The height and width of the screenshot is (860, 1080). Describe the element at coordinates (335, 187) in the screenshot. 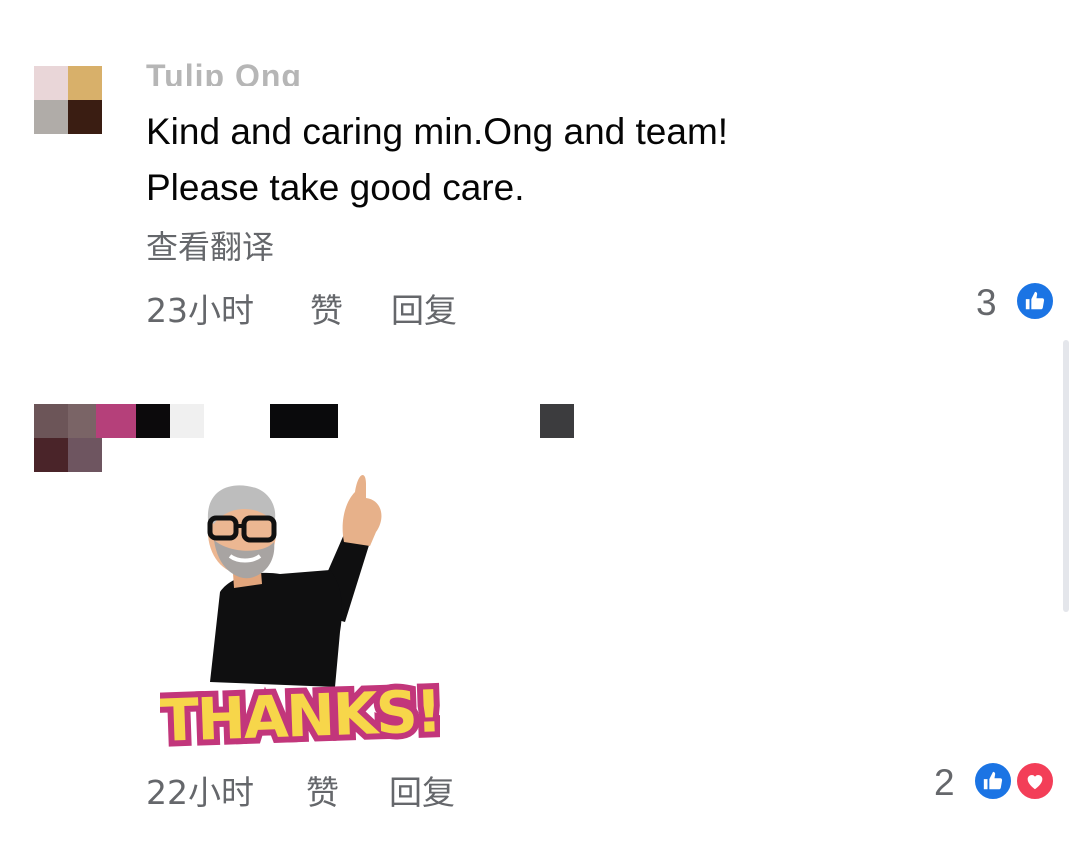

I see `comment-text-line: Please take good care.` at that location.